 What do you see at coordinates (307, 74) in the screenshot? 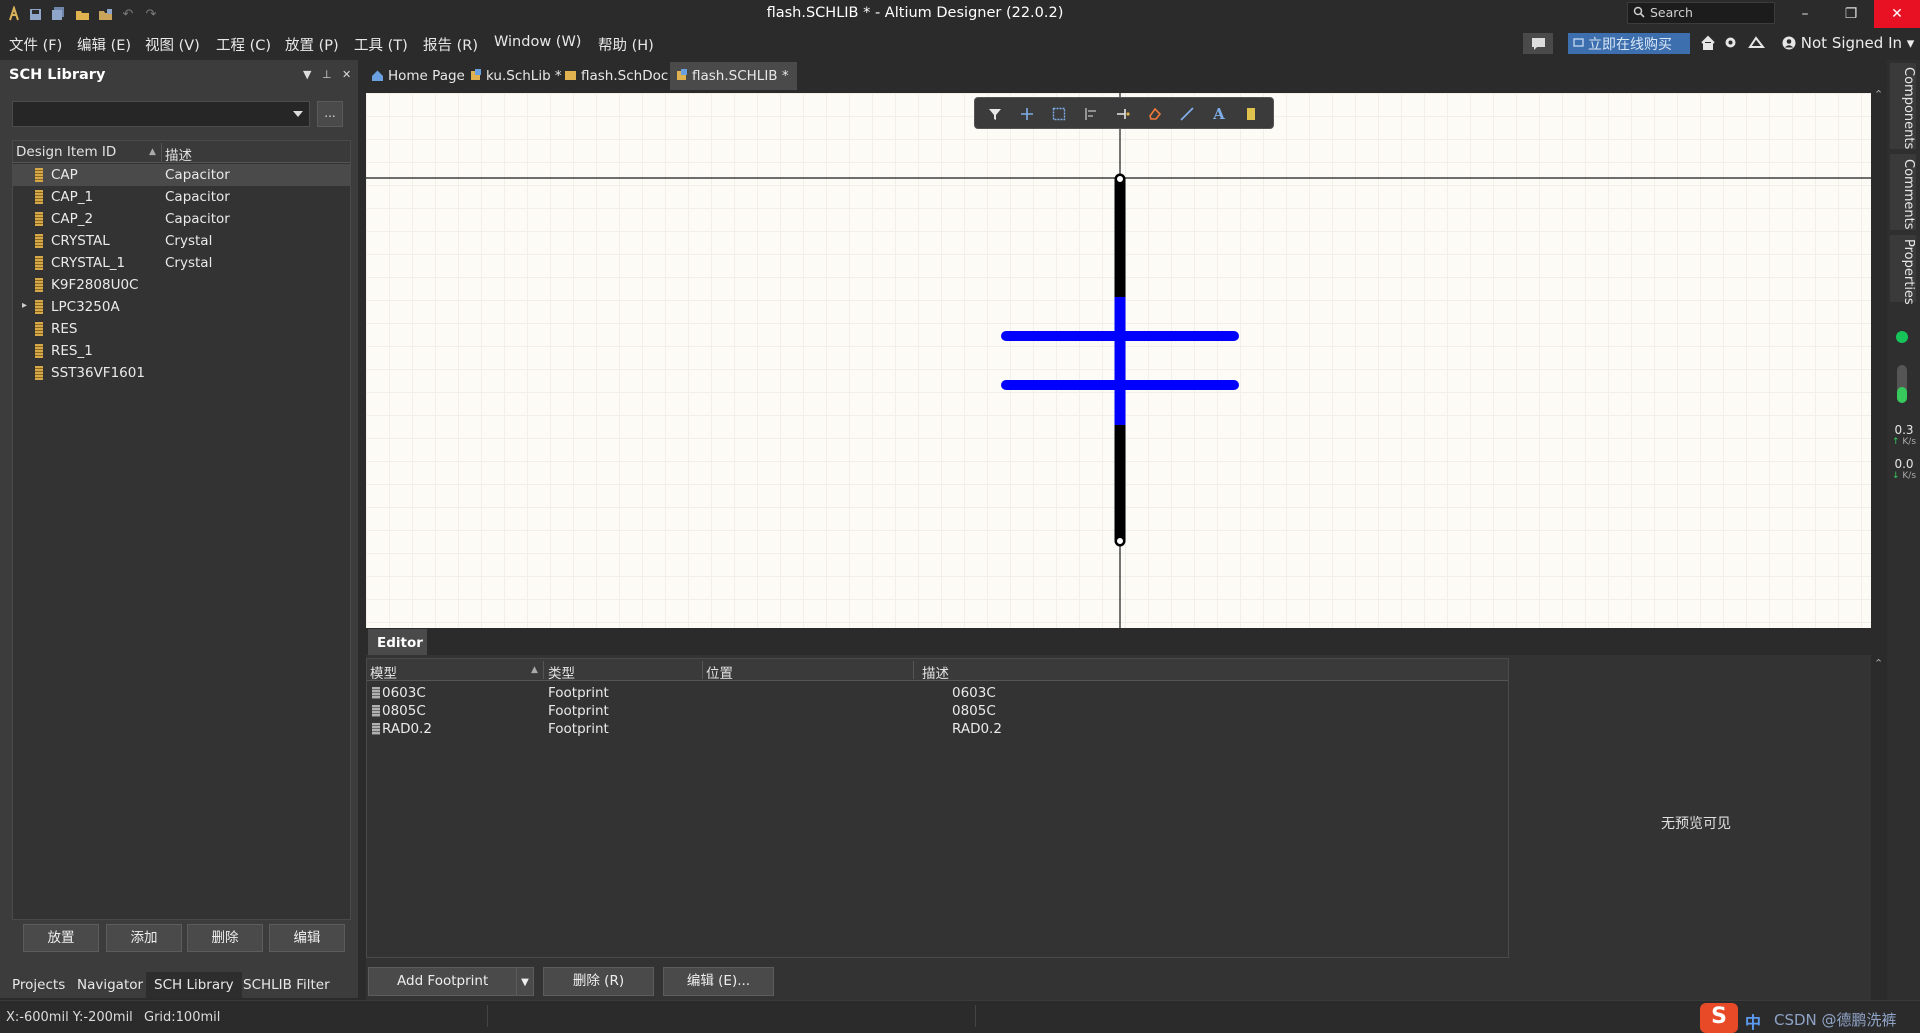
I see `panel-menu-icon: ▼` at bounding box center [307, 74].